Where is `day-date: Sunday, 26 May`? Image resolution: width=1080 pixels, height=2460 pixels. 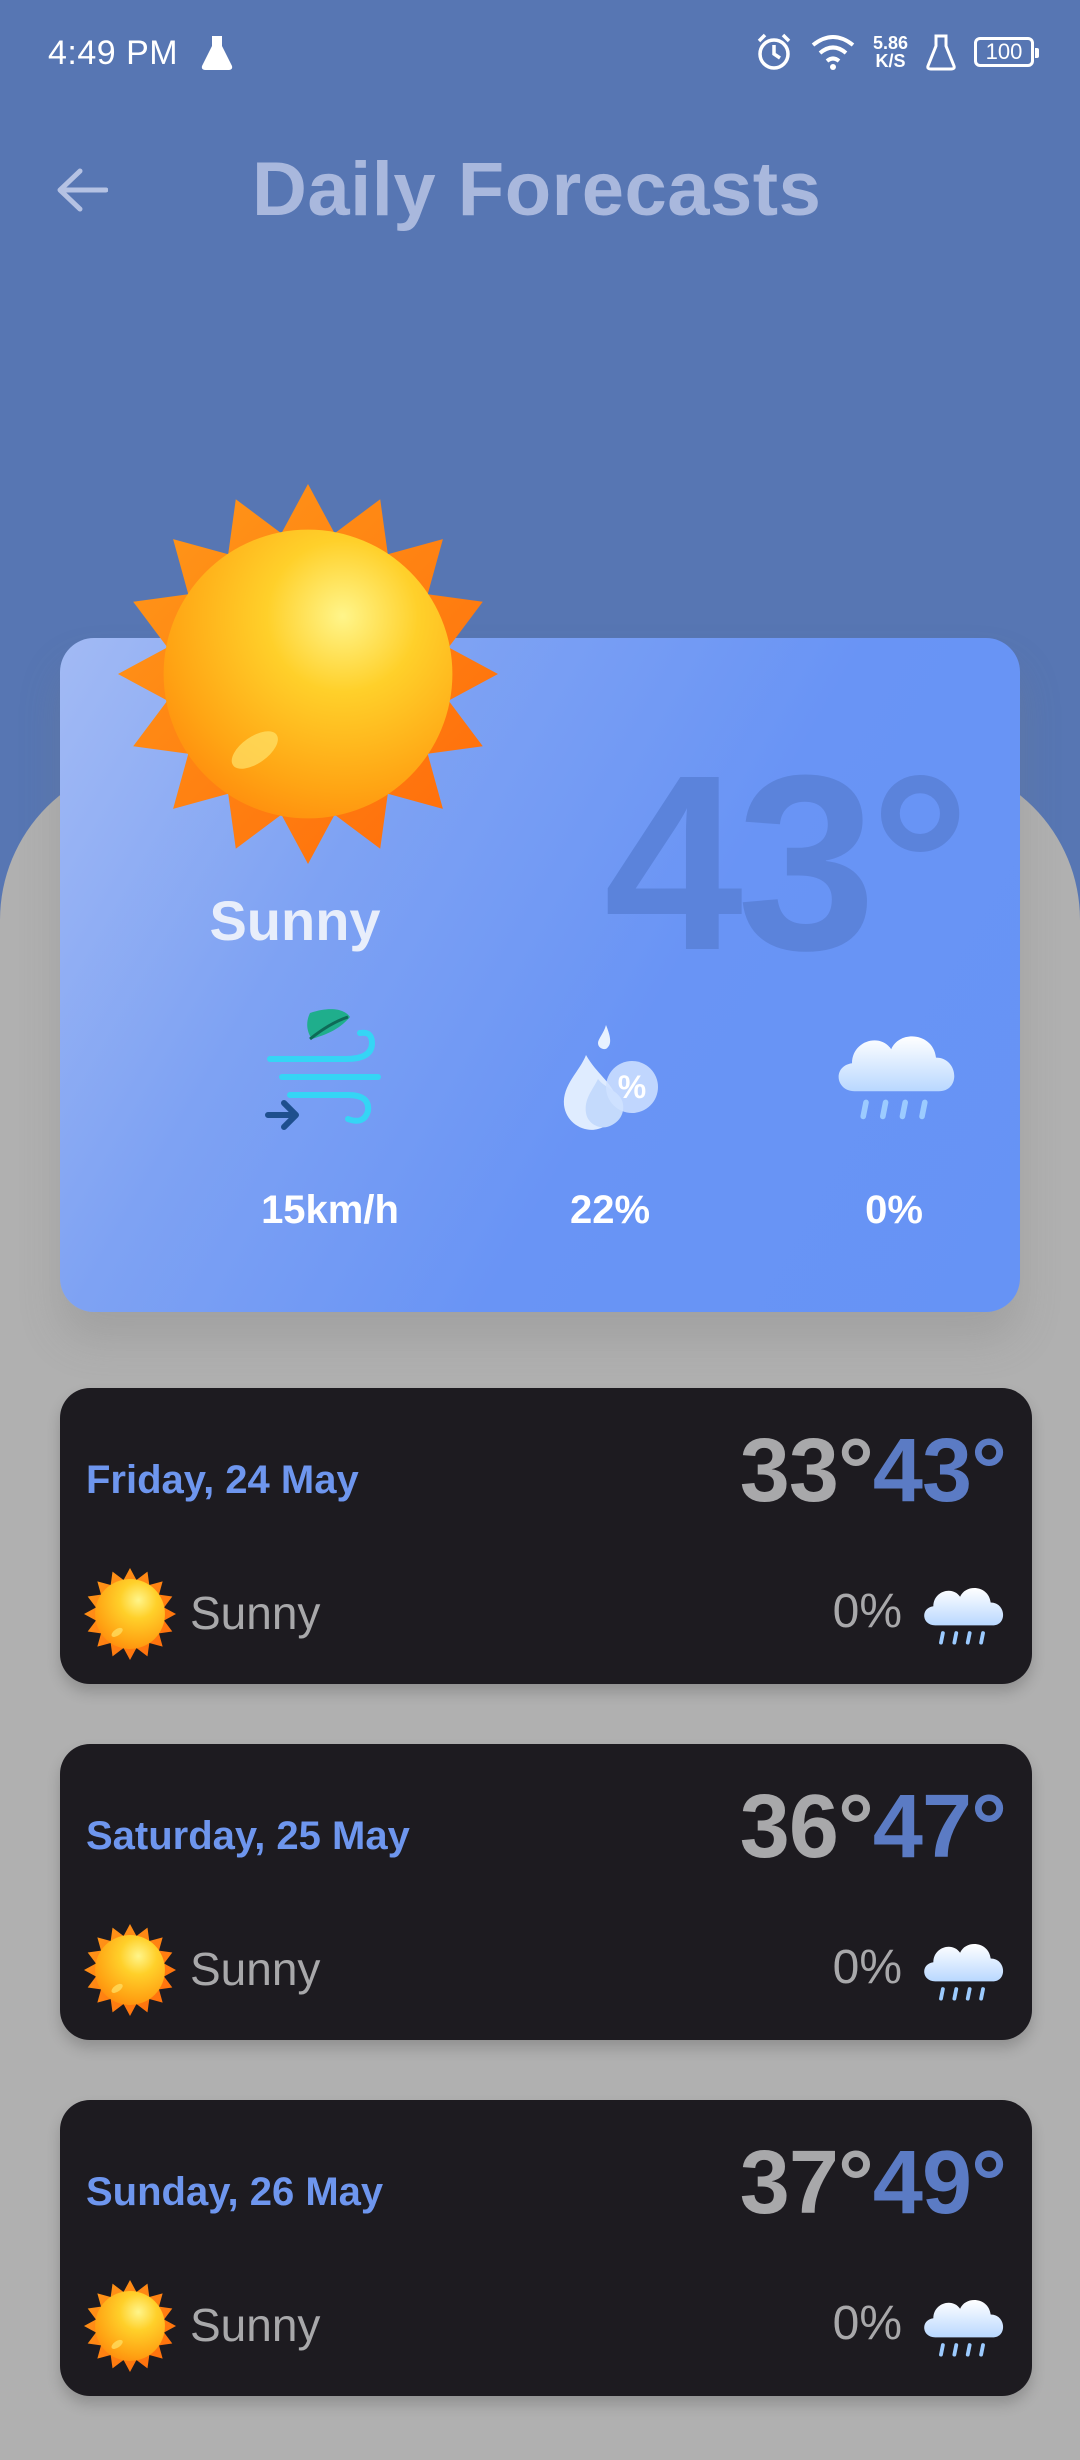 day-date: Sunday, 26 May is located at coordinates (235, 2192).